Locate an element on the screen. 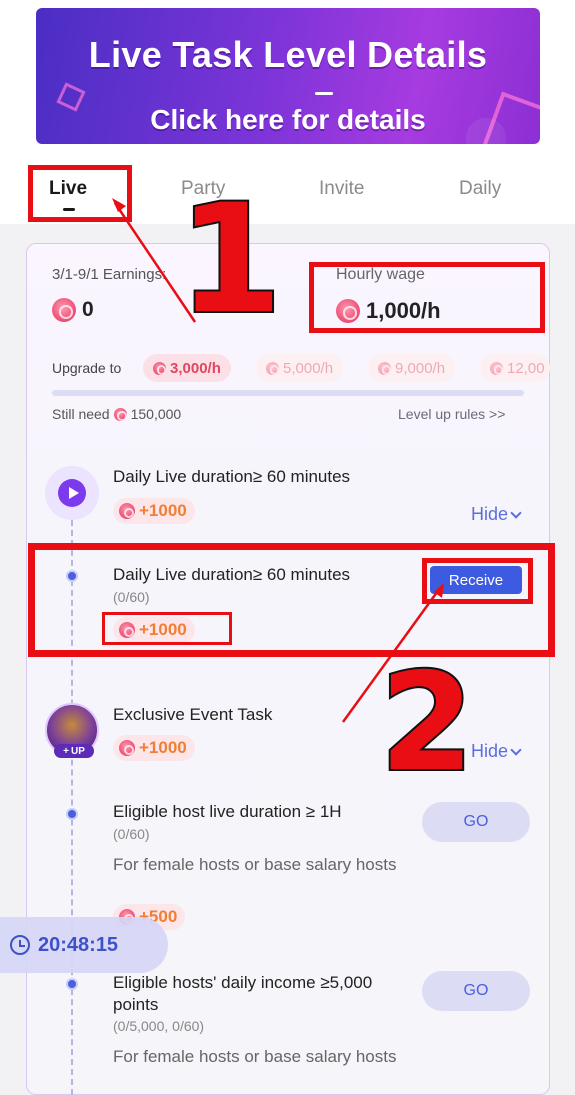  earnings-label: 3/1-9/1 Earnings: is located at coordinates (109, 274).